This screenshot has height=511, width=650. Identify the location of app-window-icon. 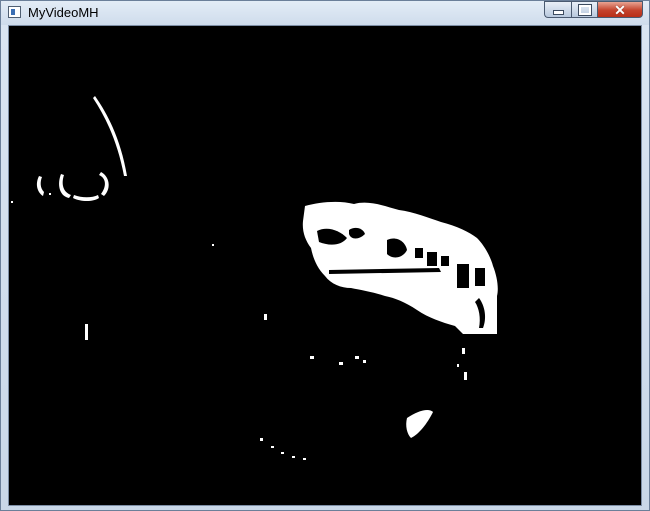
(14, 12).